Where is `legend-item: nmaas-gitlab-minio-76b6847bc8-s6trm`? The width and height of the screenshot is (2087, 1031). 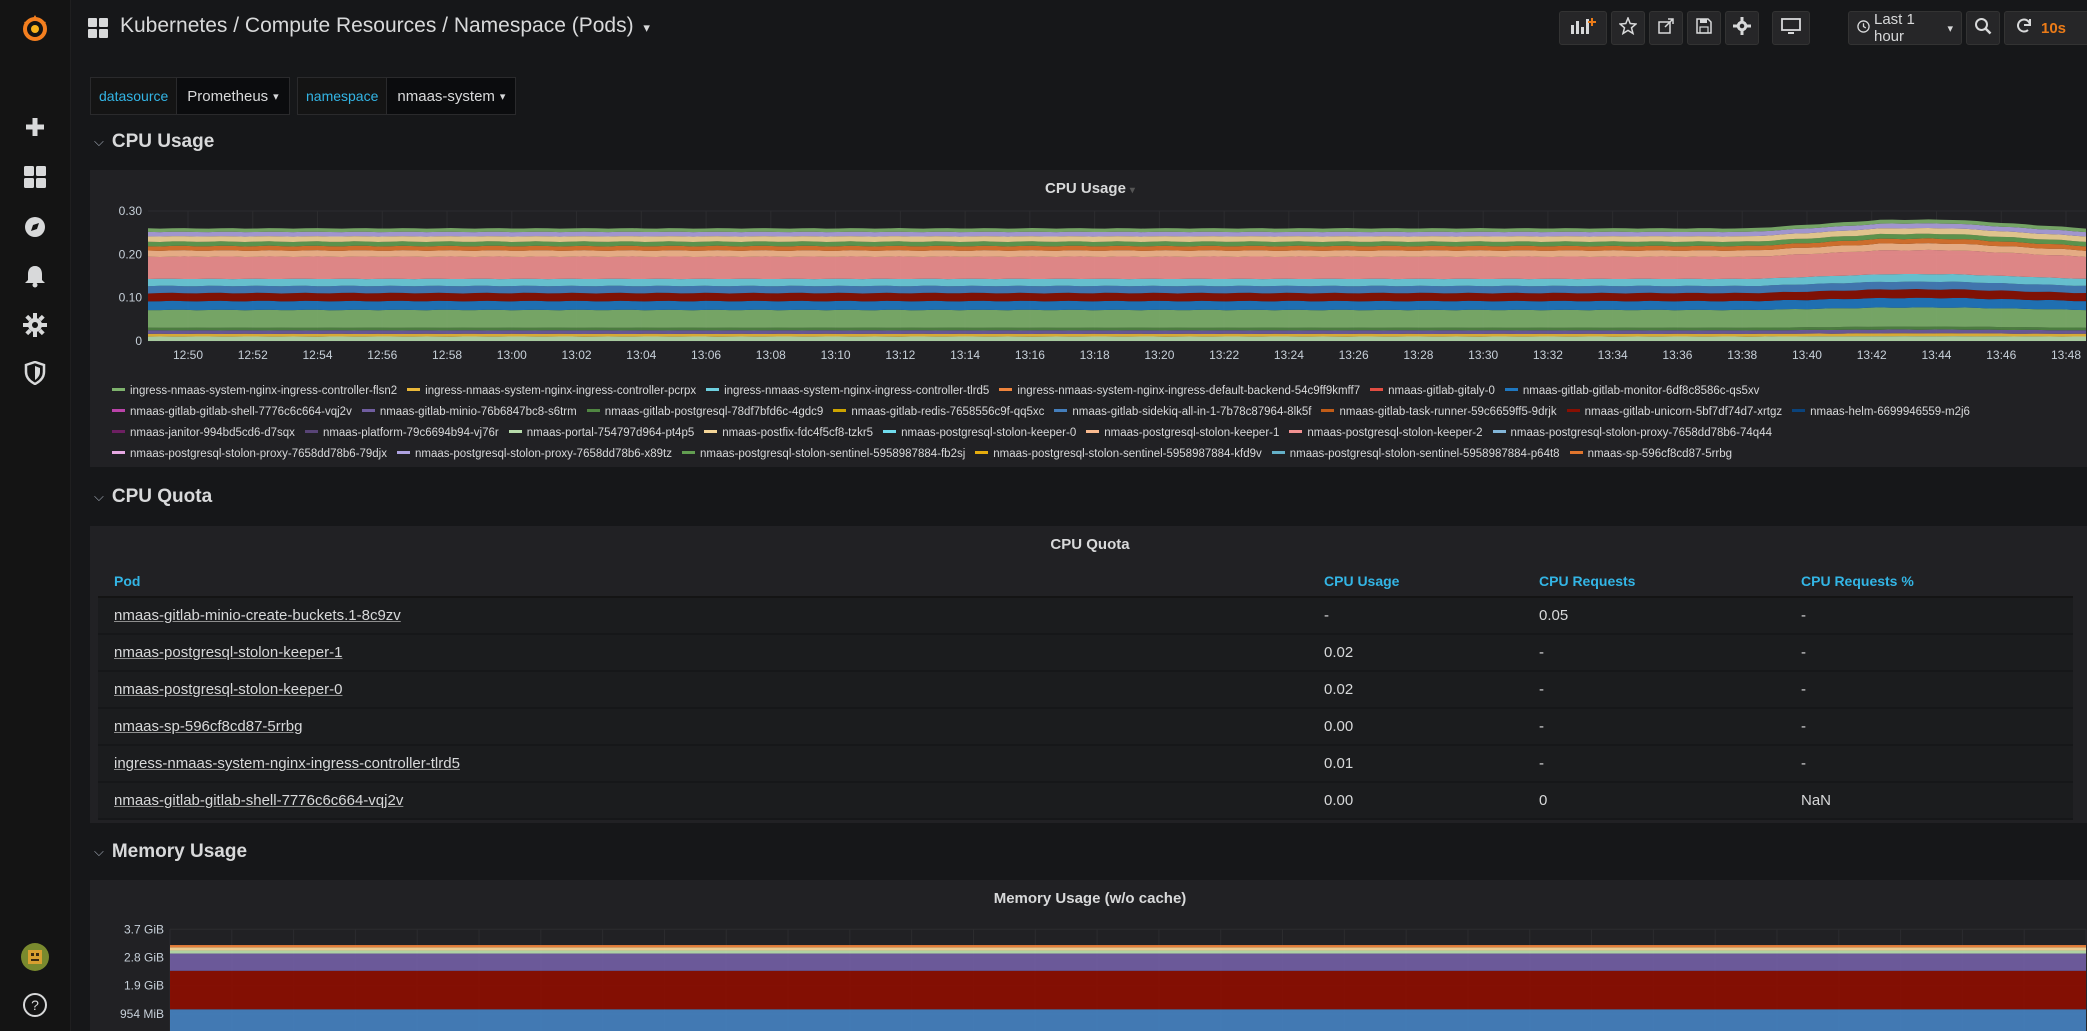 legend-item: nmaas-gitlab-minio-76b6847bc8-s6trm is located at coordinates (469, 412).